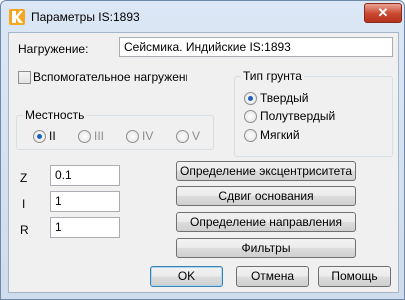 The width and height of the screenshot is (405, 300). I want to click on soil-radio-hard, so click(250, 98).